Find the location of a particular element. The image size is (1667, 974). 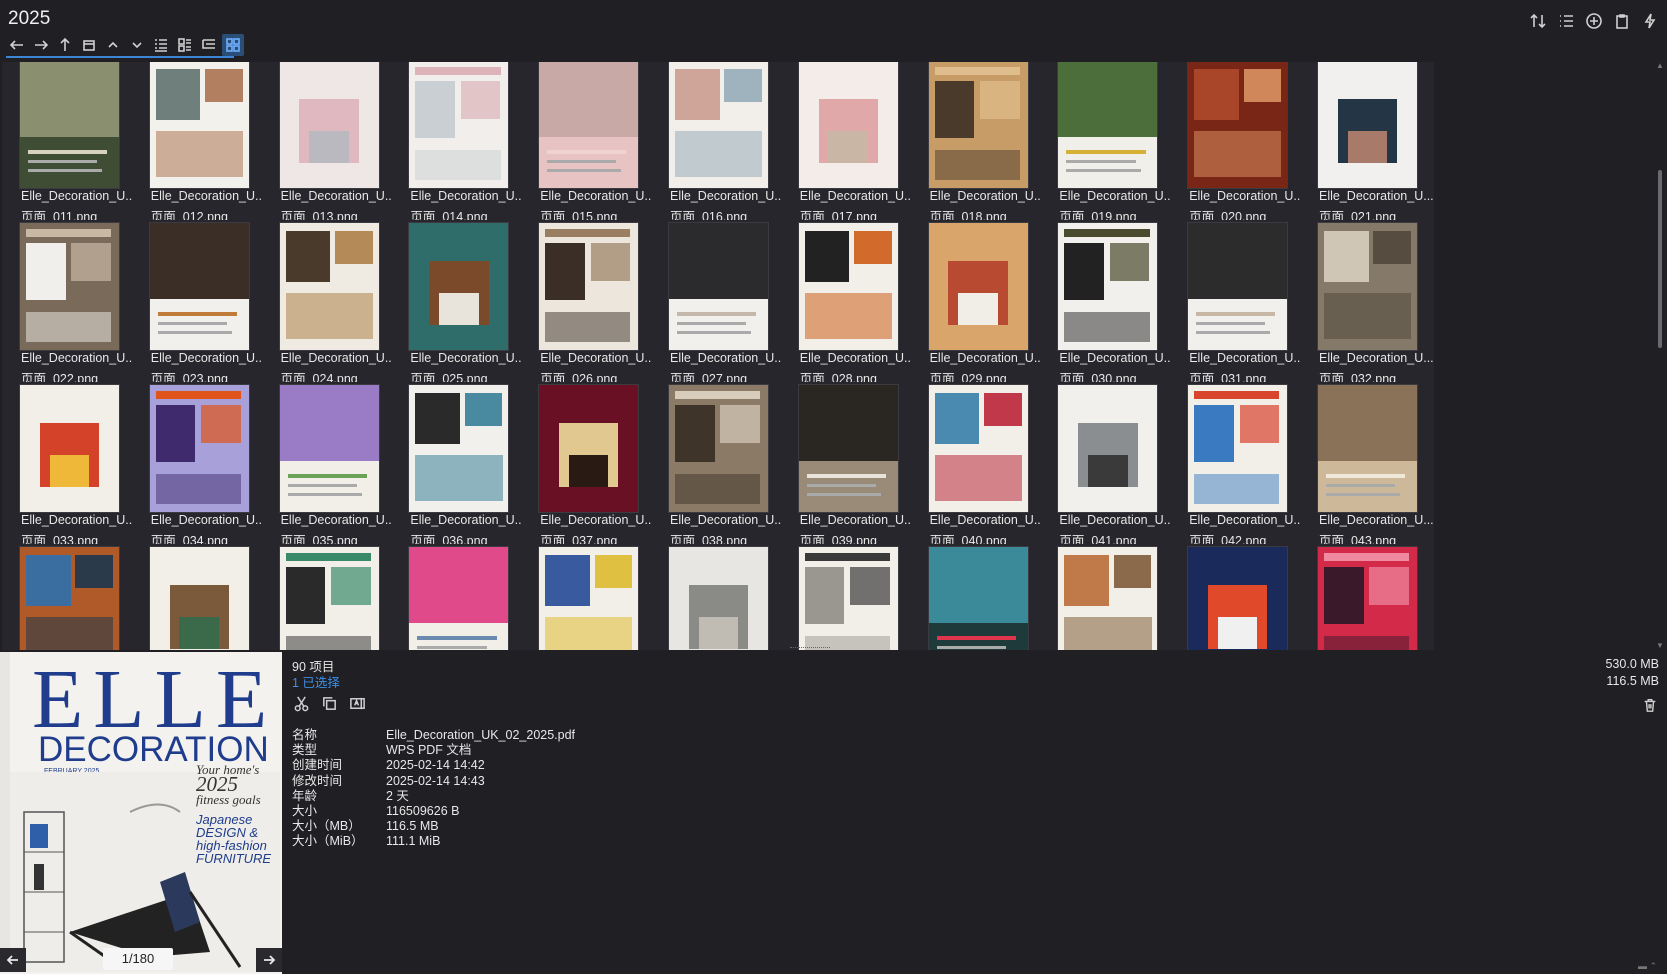

file-tile: Elle_Decoration_U... 页面_033.png is located at coordinates (69, 465).